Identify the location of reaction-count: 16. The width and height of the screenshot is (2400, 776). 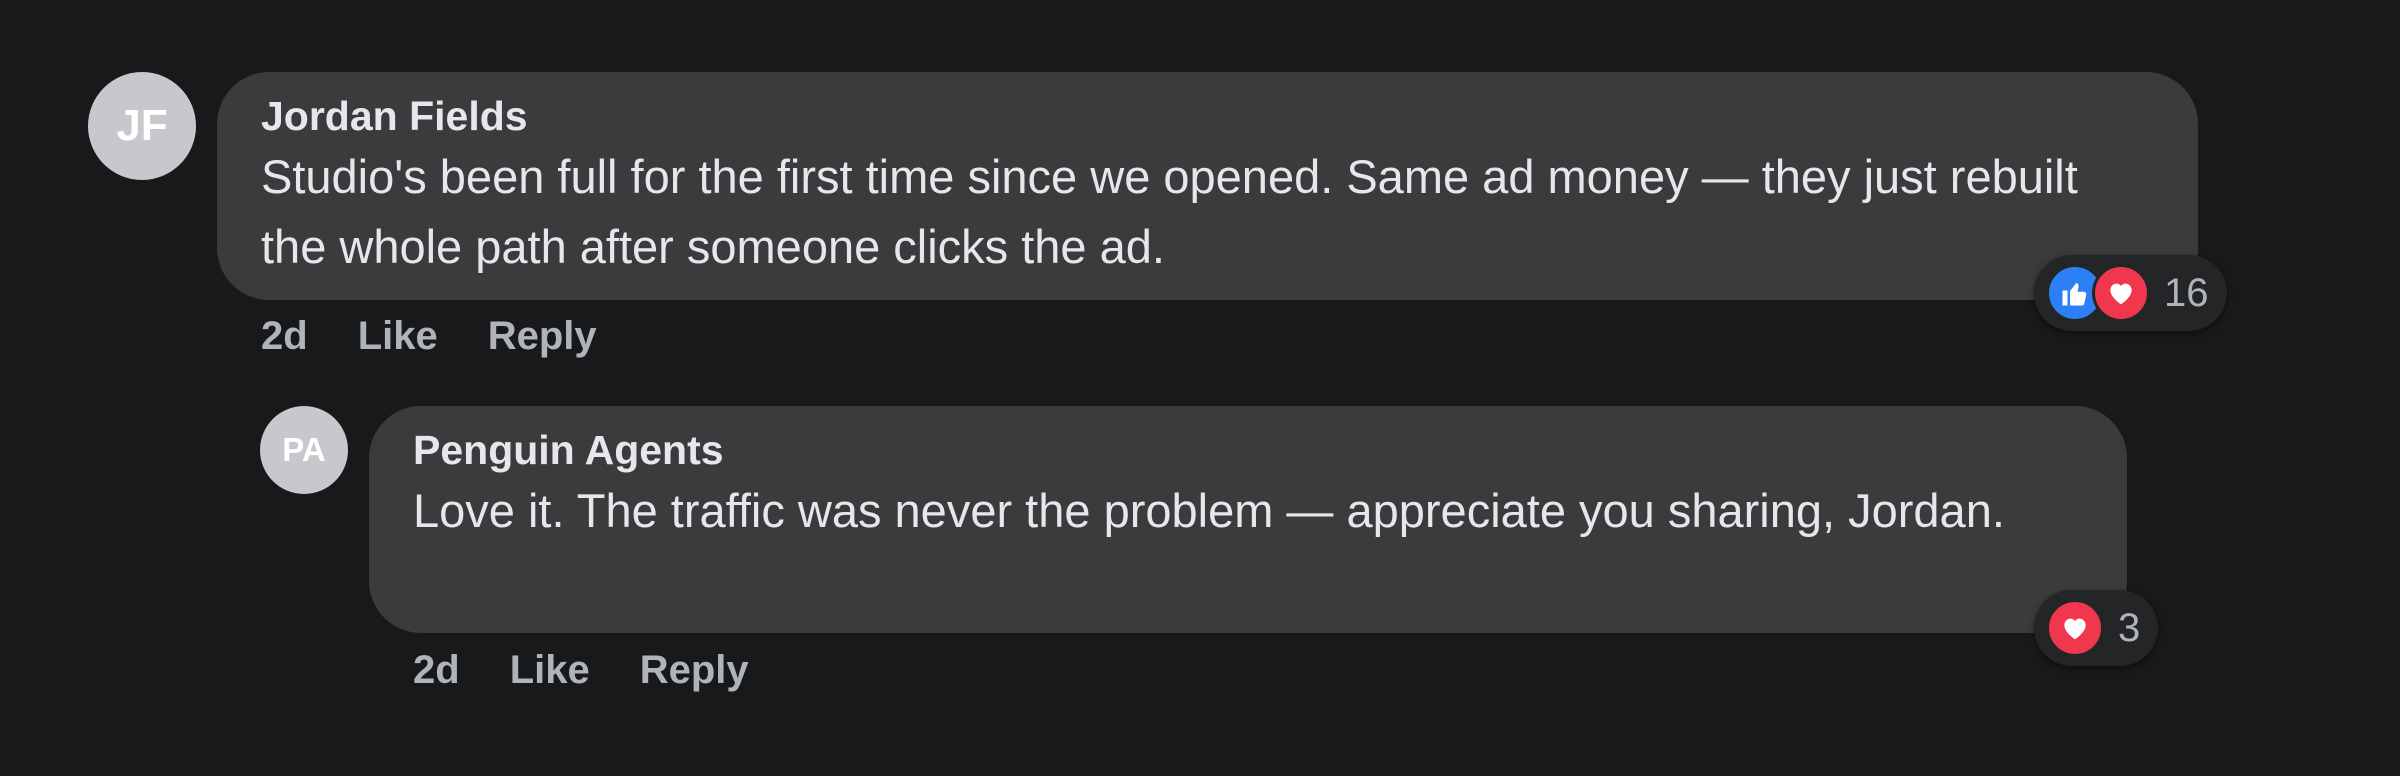
(2186, 293).